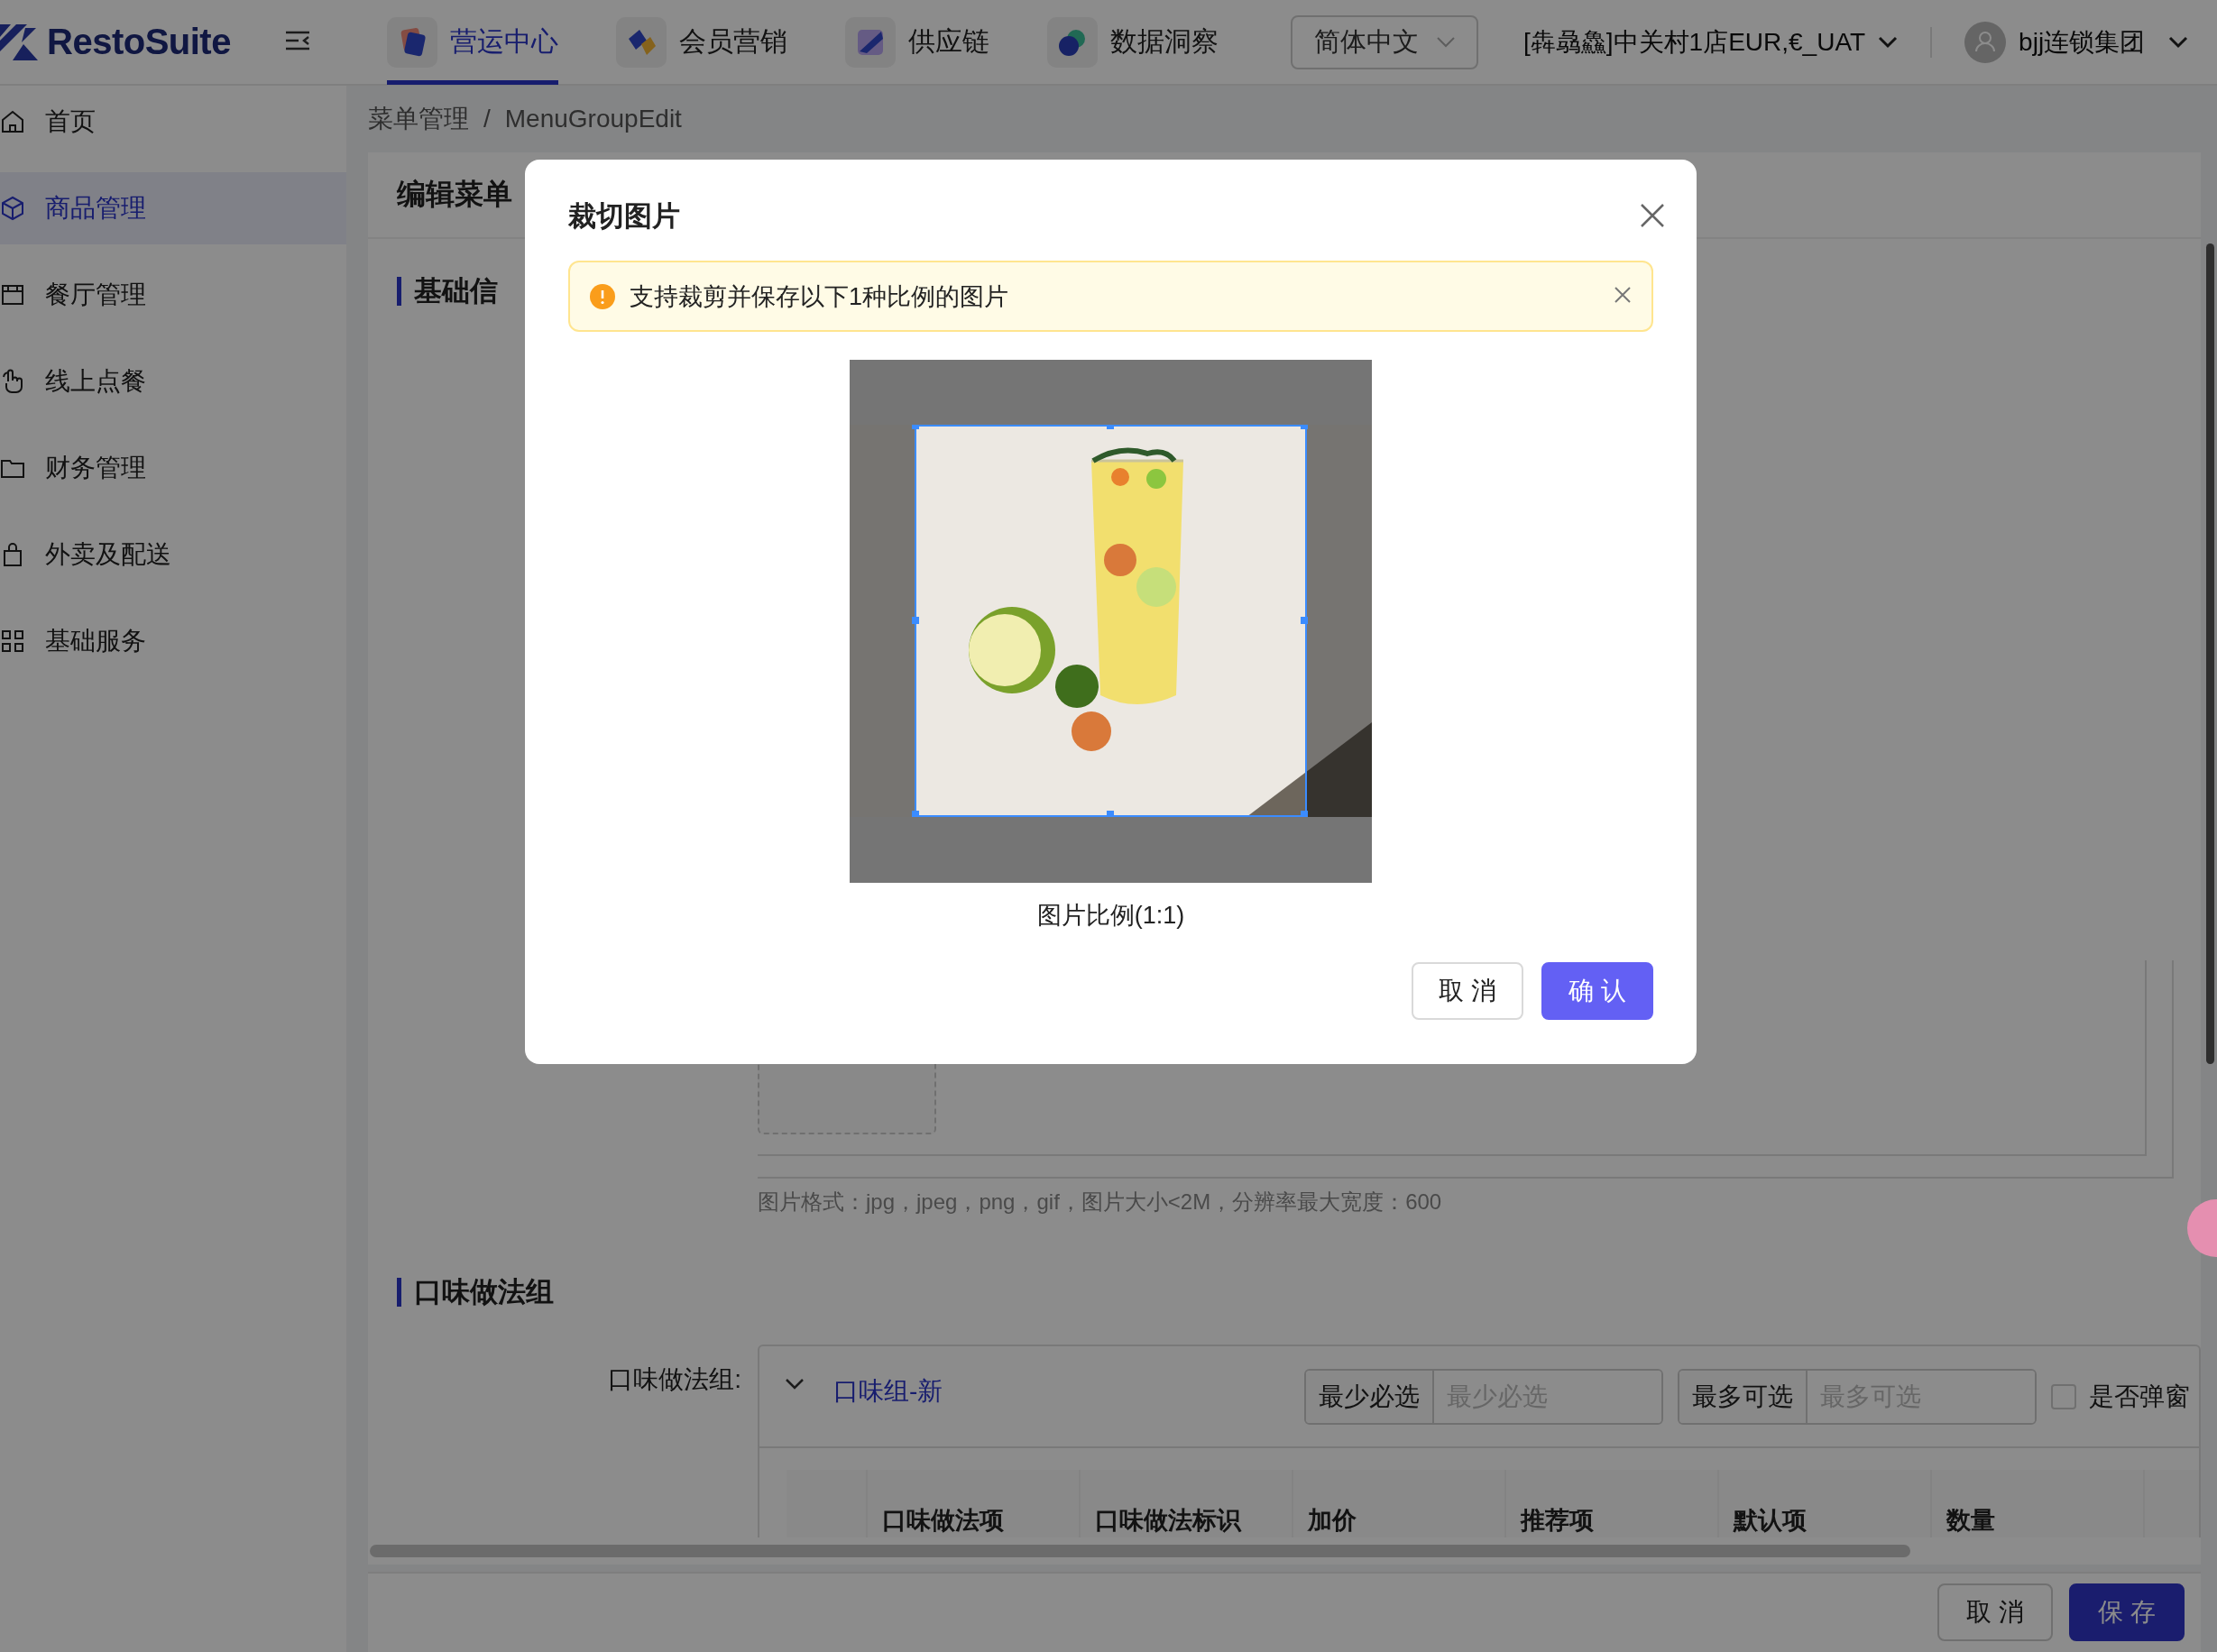 Image resolution: width=2217 pixels, height=1652 pixels. Describe the element at coordinates (454, 194) in the screenshot. I see `page-title: 编辑菜单` at that location.